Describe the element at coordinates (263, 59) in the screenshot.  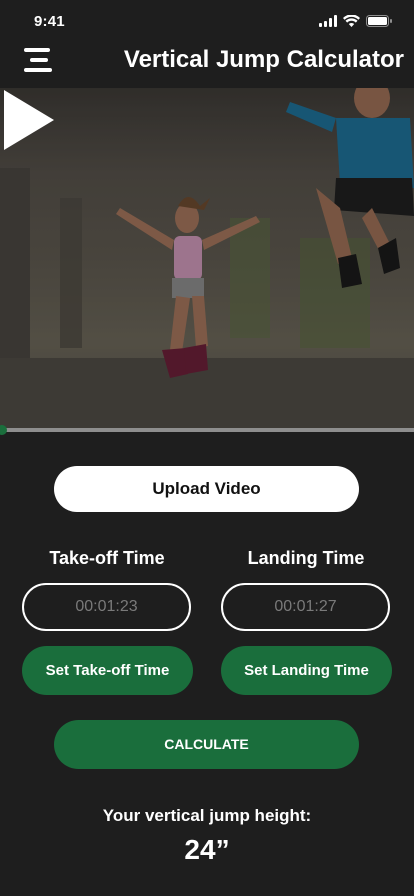
I see `page-title: Vertical Jump Calculator` at that location.